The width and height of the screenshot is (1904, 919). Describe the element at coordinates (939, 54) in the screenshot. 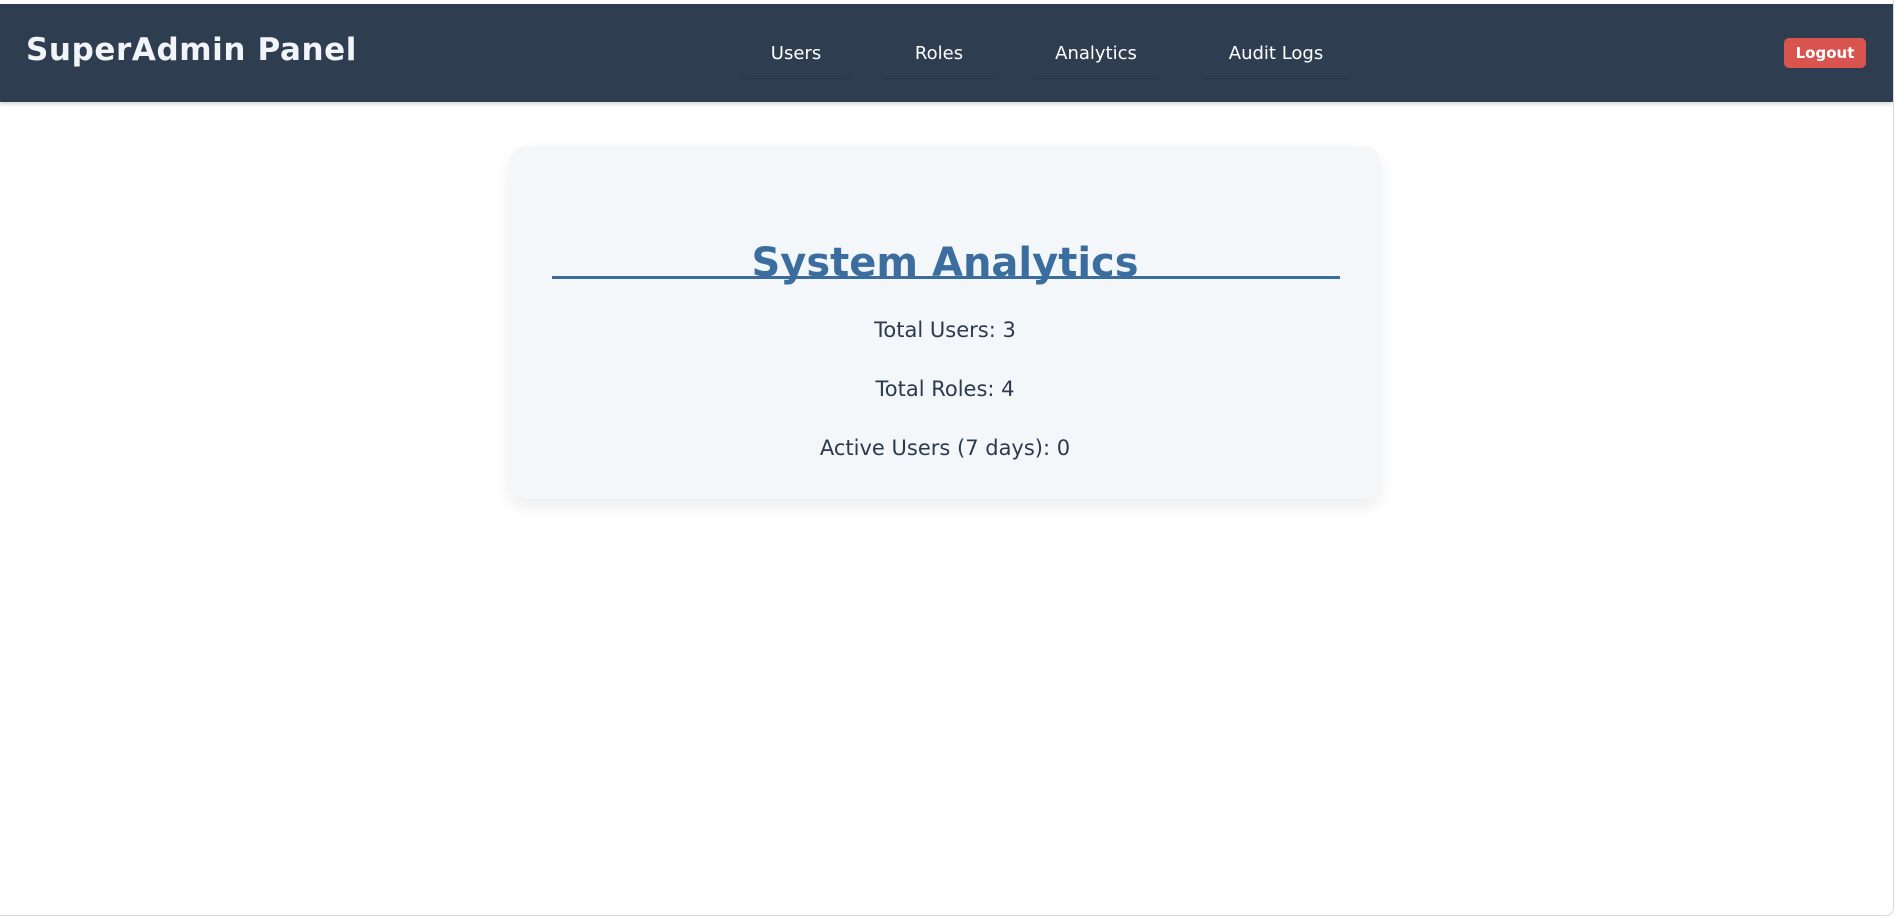

I see `nav-roles: Roles` at that location.